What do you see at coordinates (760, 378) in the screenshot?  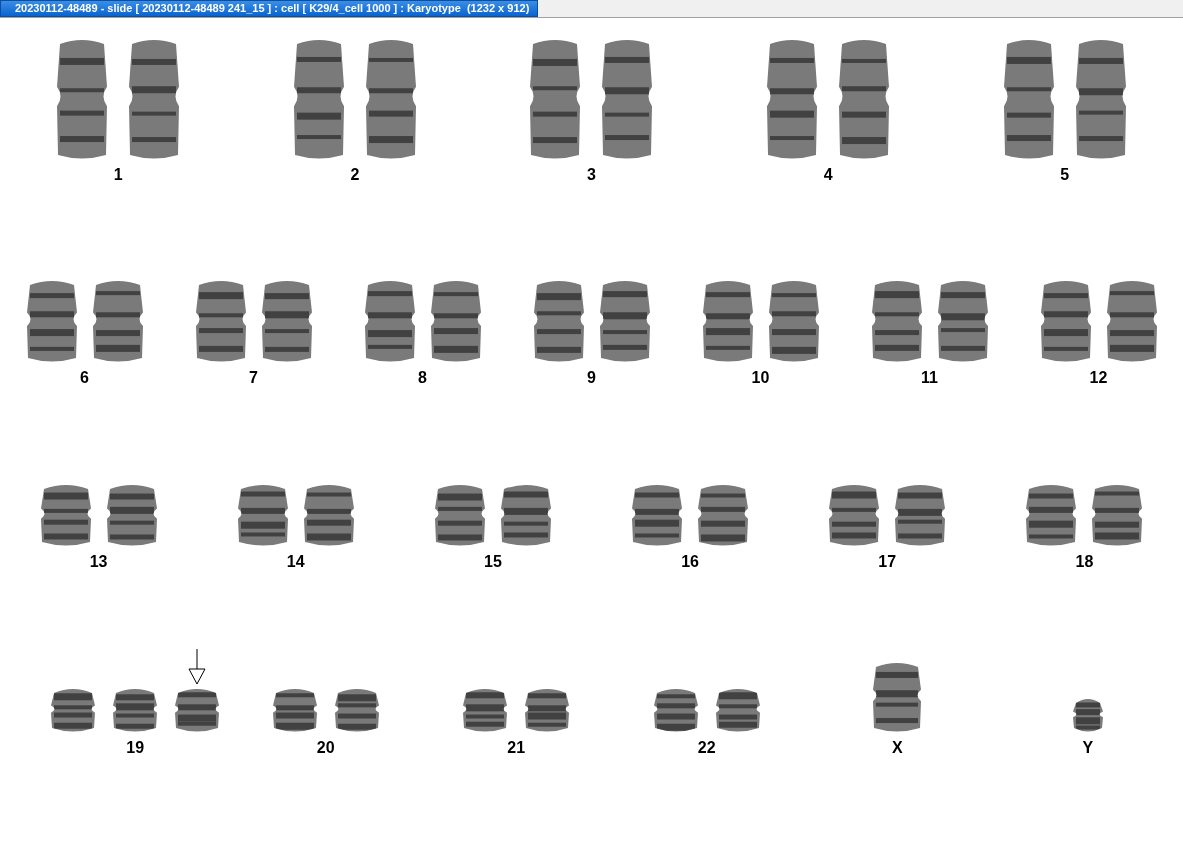 I see `chromosome-number: 10` at bounding box center [760, 378].